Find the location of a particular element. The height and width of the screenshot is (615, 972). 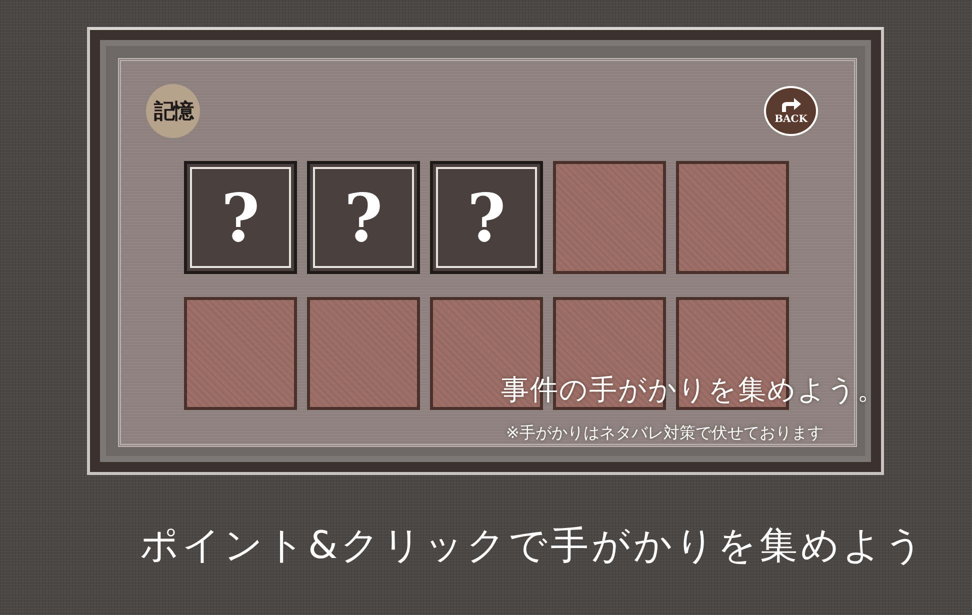

spoiler-note: ※手がかりはネタバレ対策で伏せております is located at coordinates (665, 433).